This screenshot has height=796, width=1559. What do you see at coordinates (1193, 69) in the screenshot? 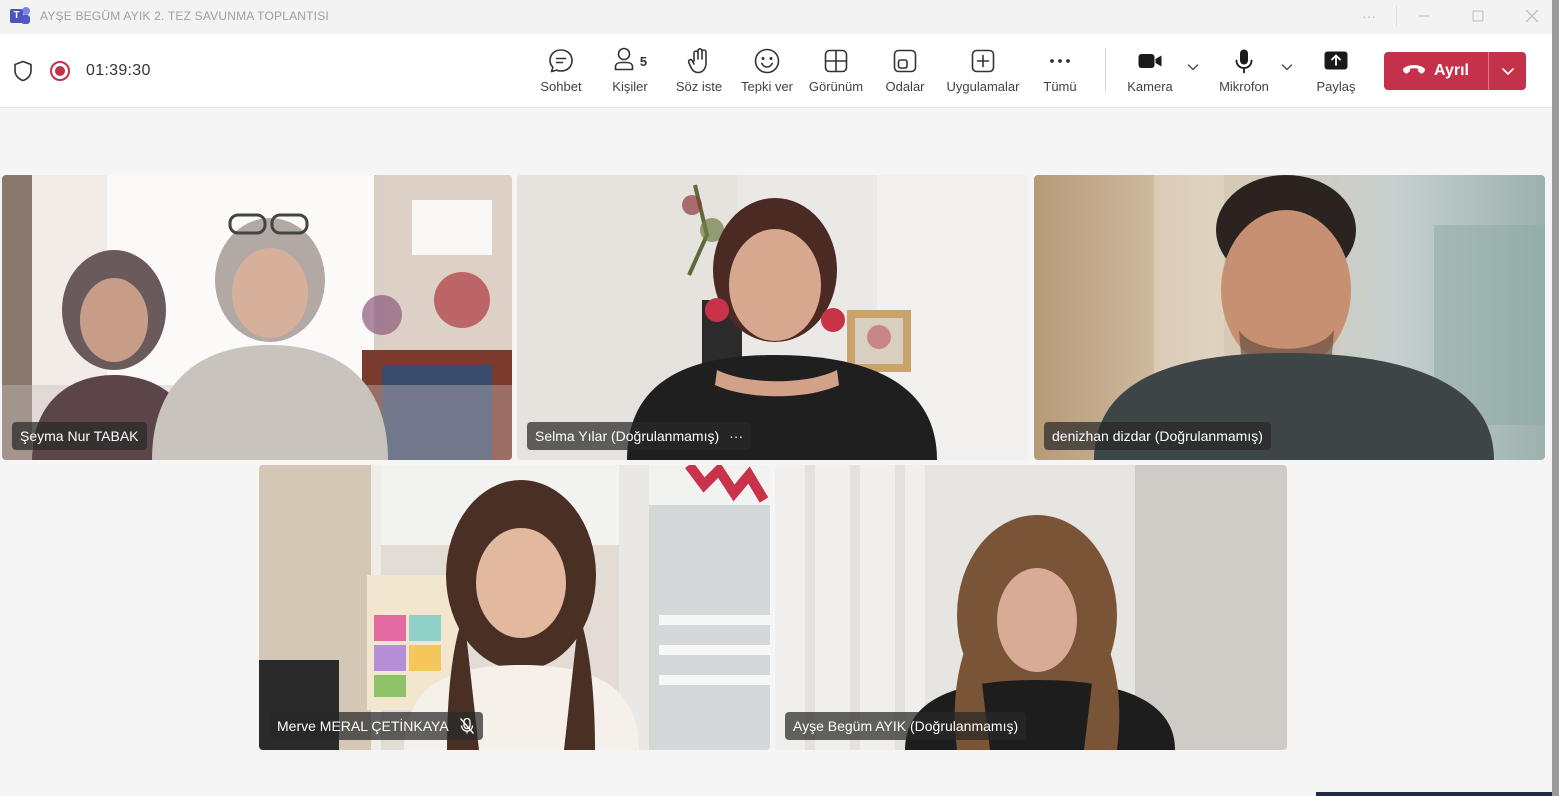
I see `camera-options-chevron-icon` at bounding box center [1193, 69].